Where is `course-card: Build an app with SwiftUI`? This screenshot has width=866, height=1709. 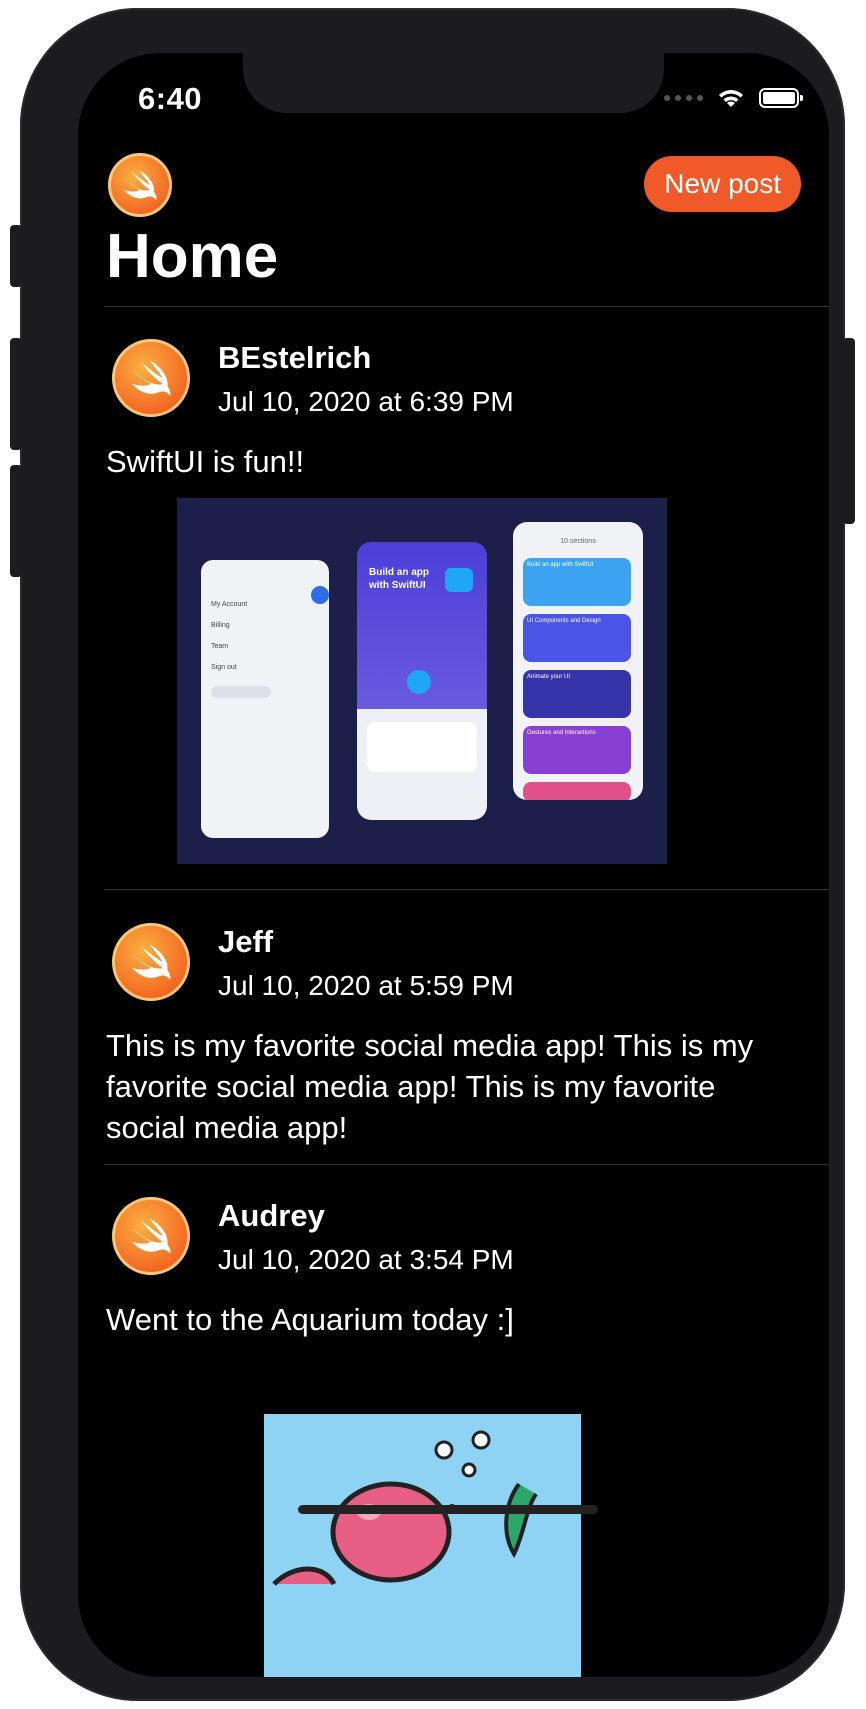 course-card: Build an app with SwiftUI is located at coordinates (577, 582).